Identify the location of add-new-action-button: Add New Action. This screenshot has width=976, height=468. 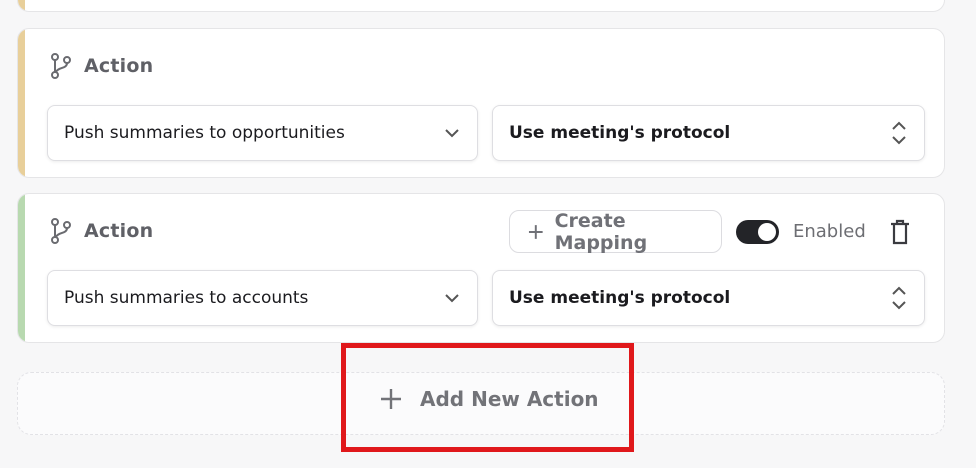
(489, 399).